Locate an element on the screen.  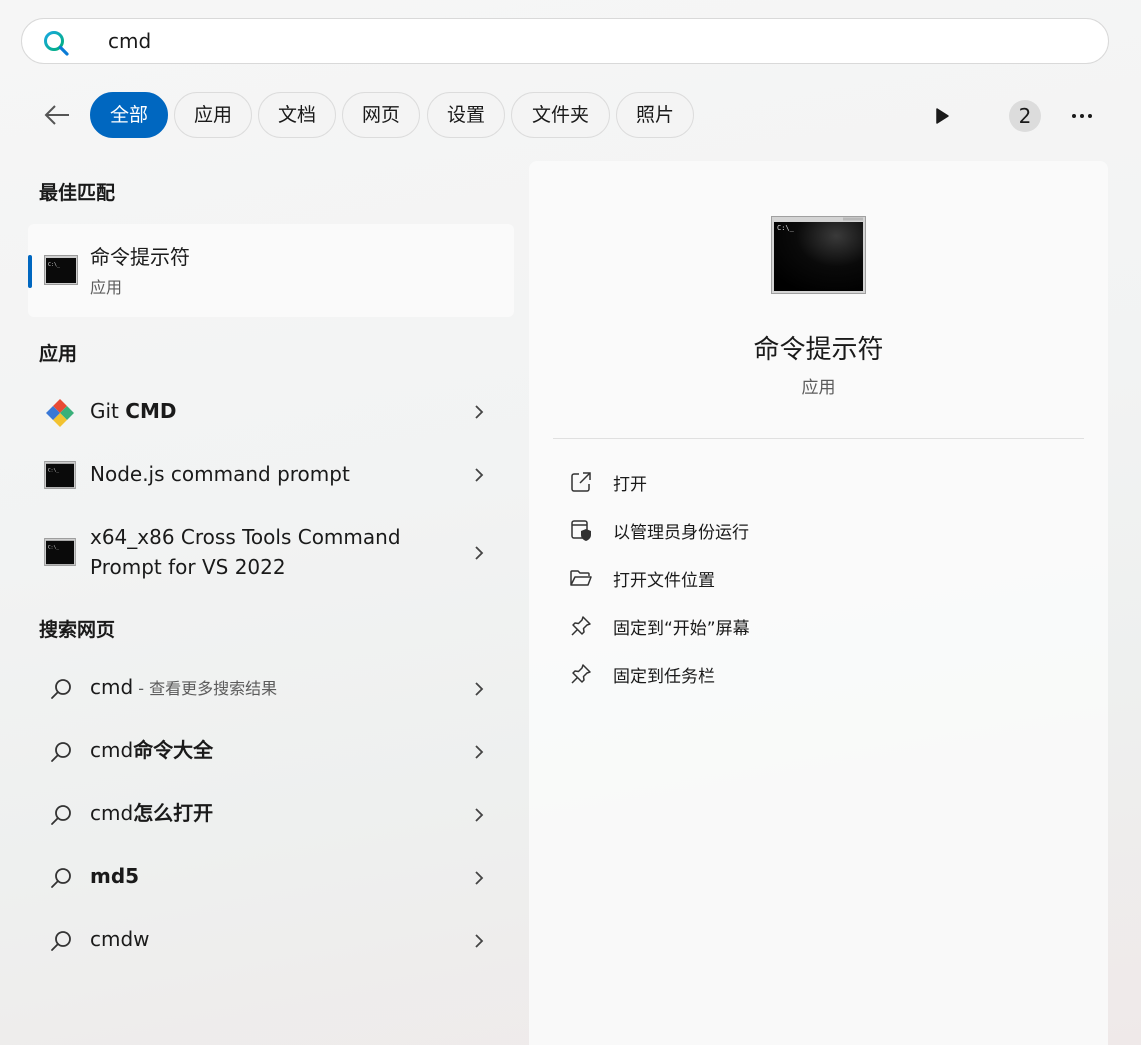
app-item-nodejs: C:\_ Node.js command prompt is located at coordinates (271, 475).